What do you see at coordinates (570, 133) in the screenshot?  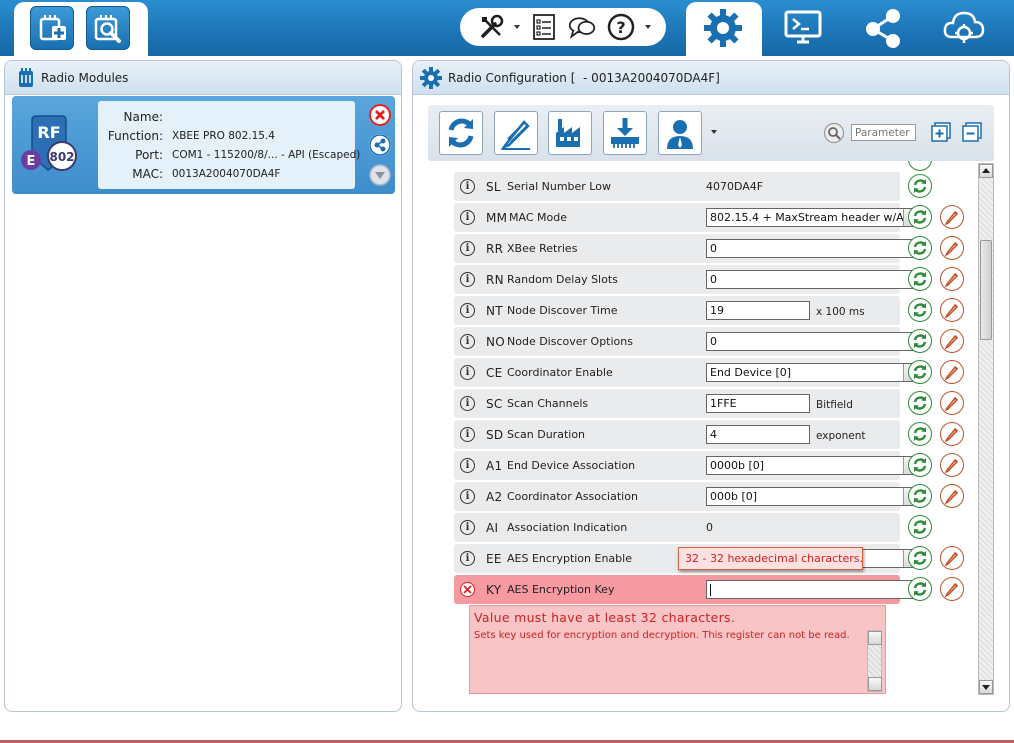 I see `load-defaults-button` at bounding box center [570, 133].